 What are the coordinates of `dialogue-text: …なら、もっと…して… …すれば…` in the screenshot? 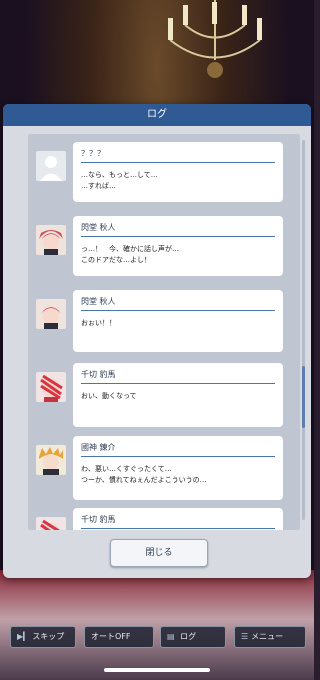 It's located at (119, 180).